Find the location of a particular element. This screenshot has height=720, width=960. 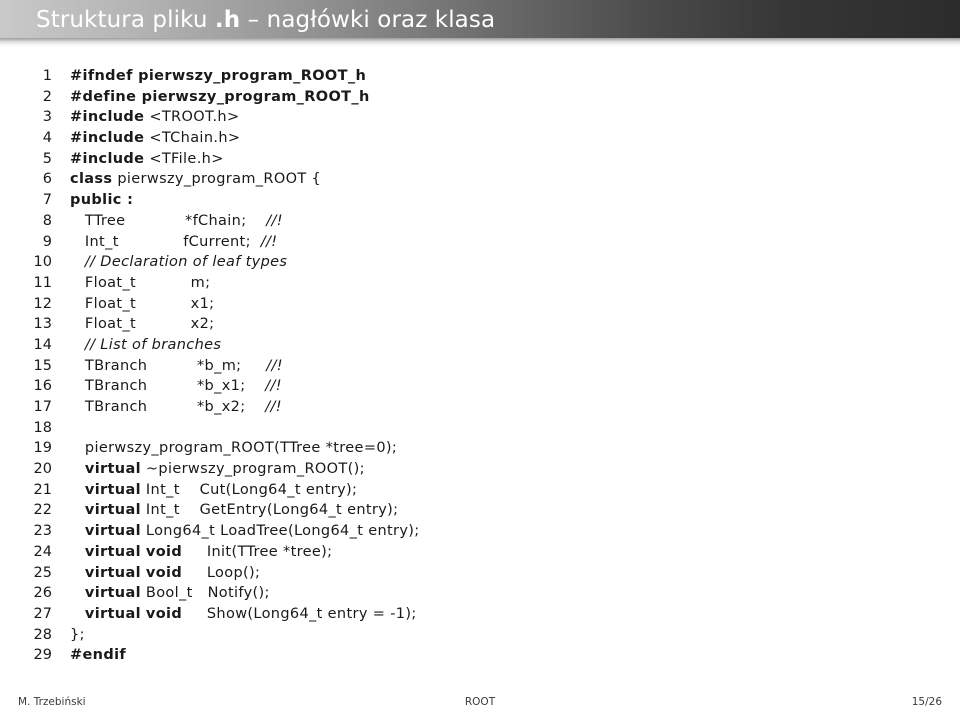

code-line-text: #include <TROOT.h> is located at coordinates (155, 117).